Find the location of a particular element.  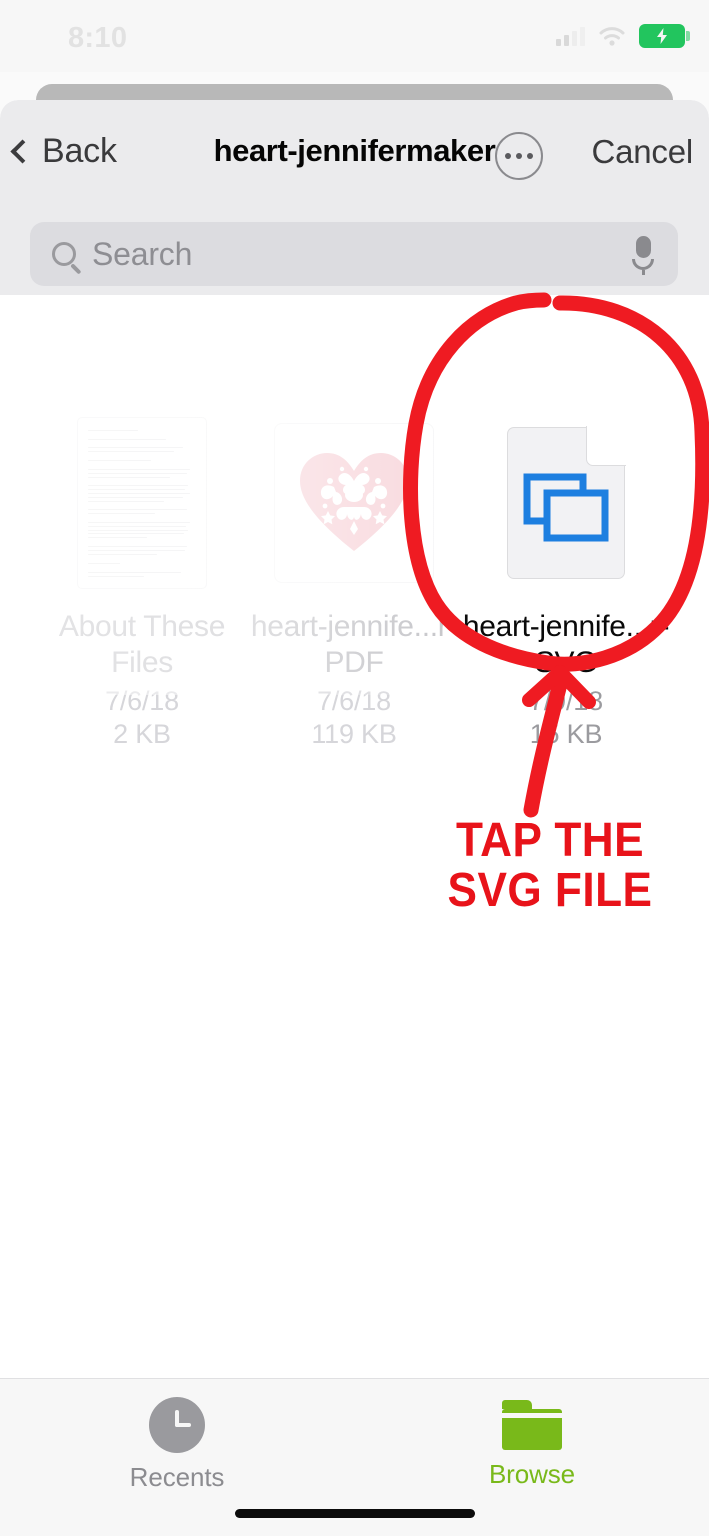

svg-file-icon is located at coordinates (566, 502).